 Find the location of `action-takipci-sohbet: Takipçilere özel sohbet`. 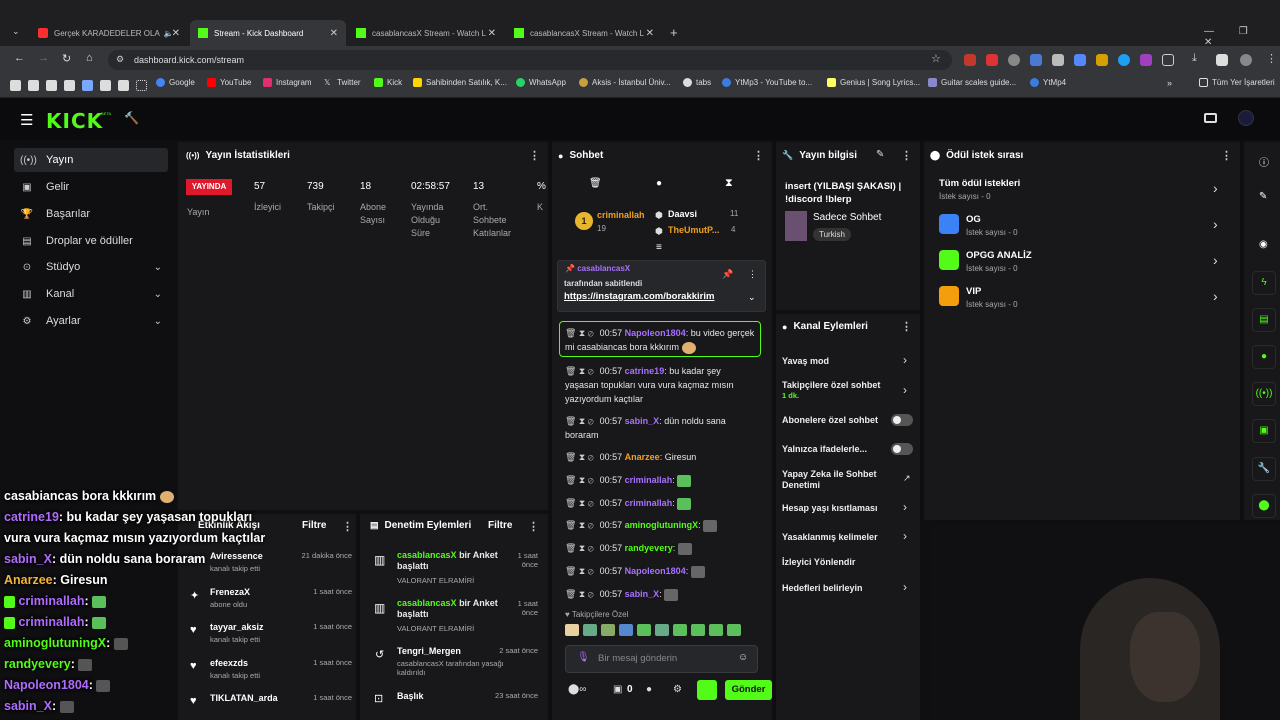

action-takipci-sohbet: Takipçilere özel sohbet is located at coordinates (837, 385).